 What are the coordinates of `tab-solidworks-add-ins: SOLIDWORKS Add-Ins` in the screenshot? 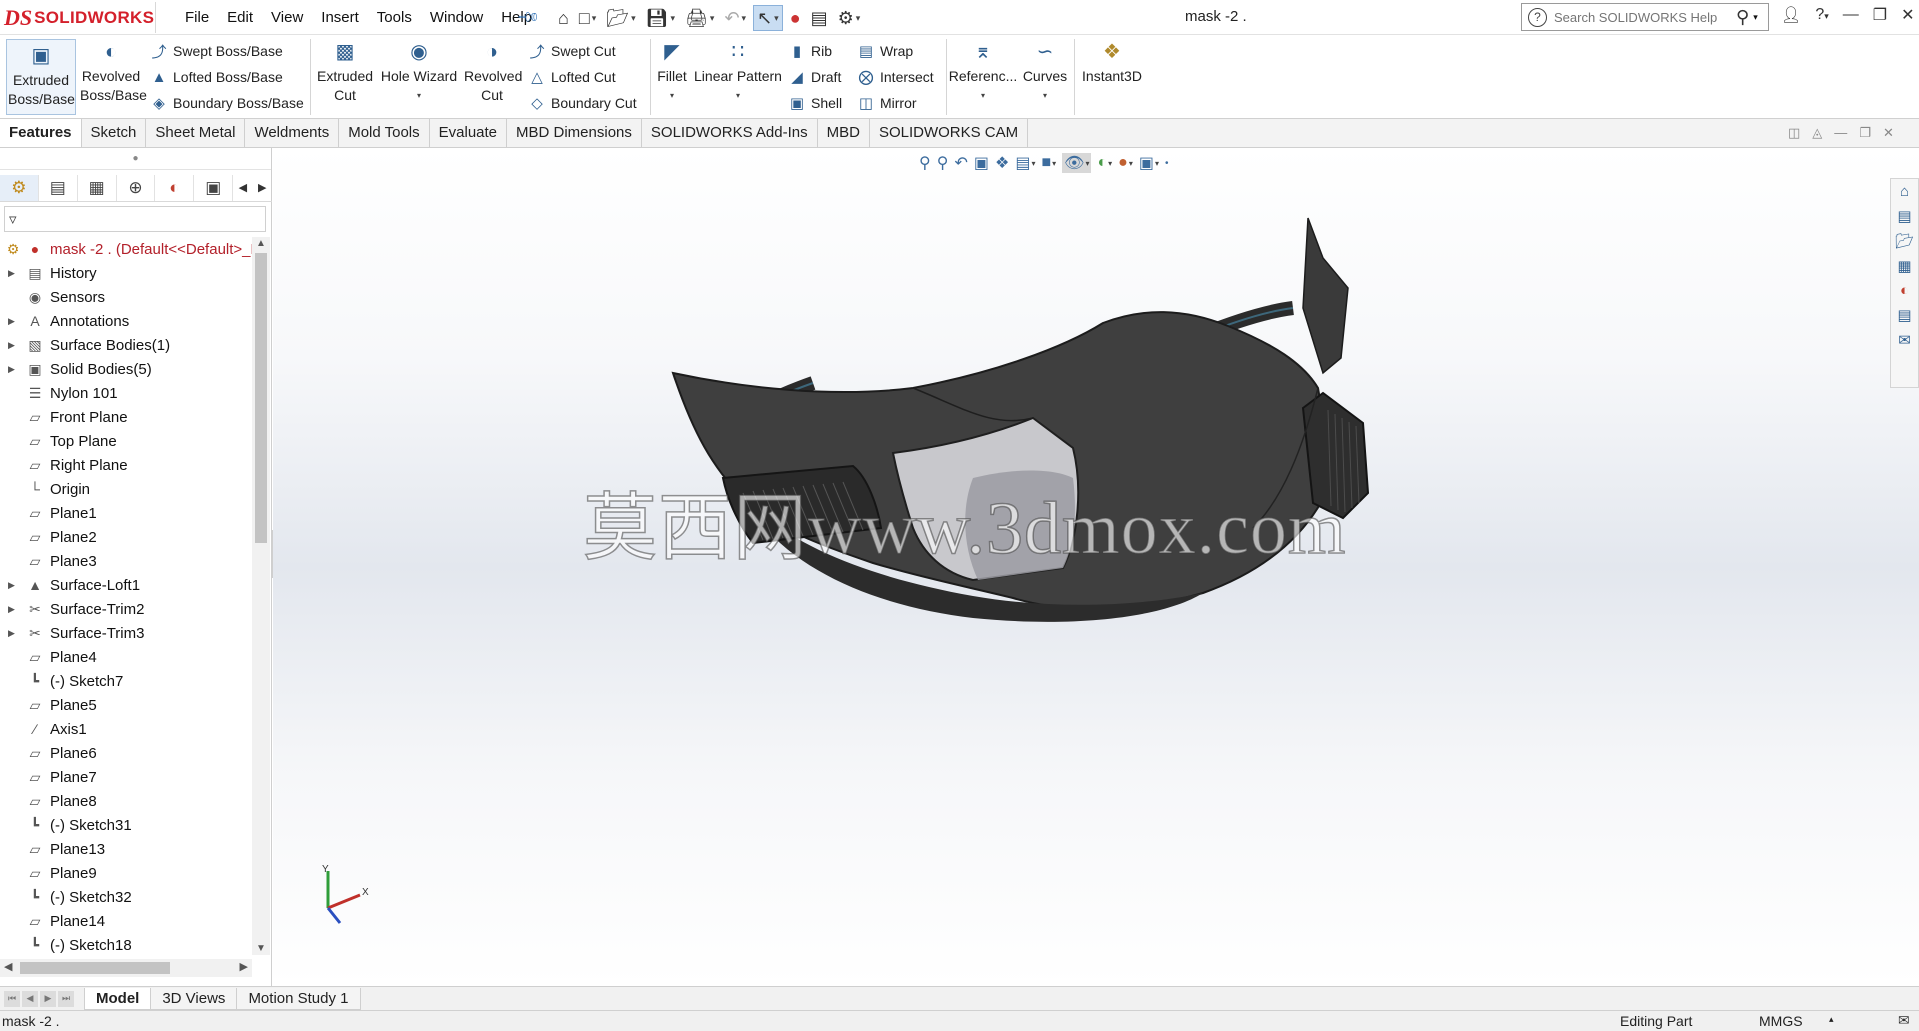 It's located at (730, 133).